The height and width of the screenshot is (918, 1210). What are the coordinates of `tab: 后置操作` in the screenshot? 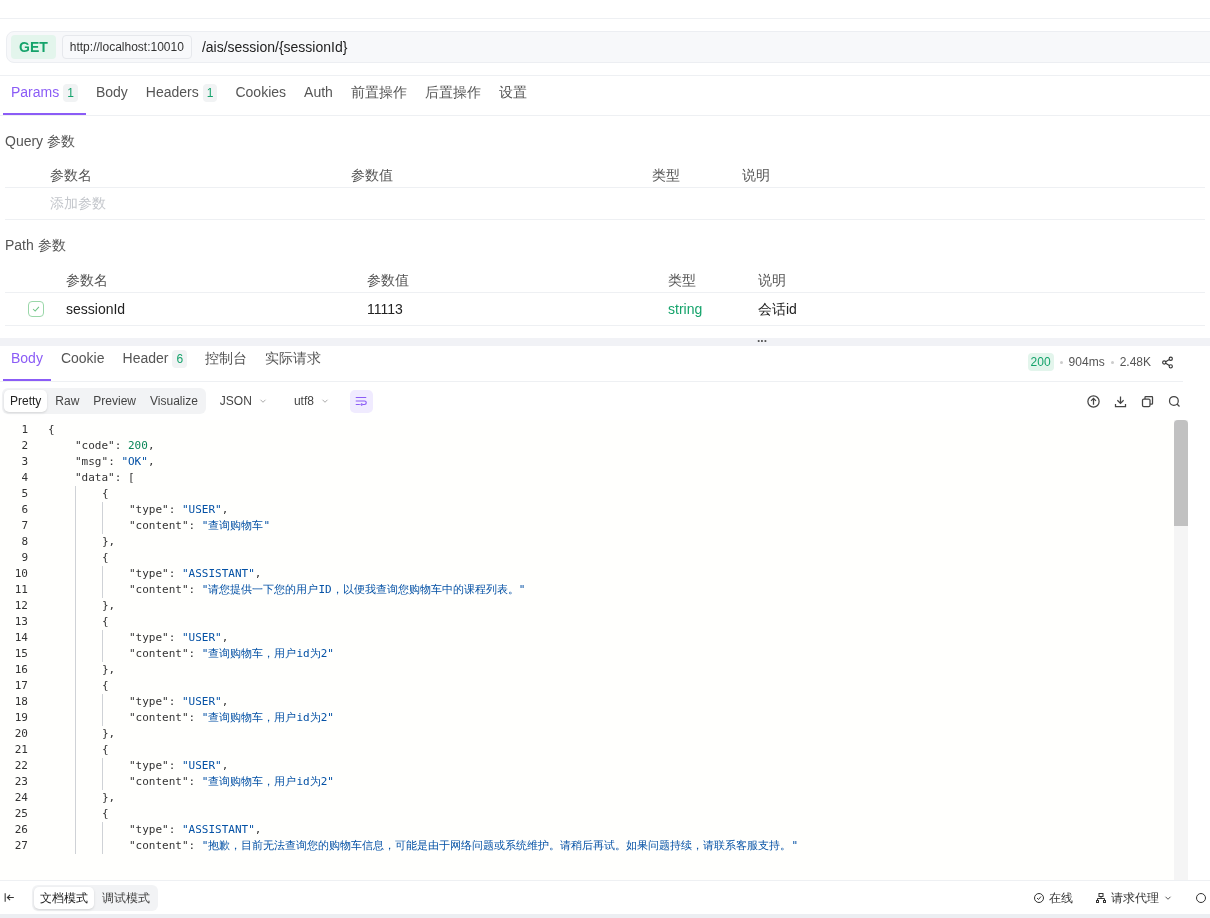 It's located at (452, 98).